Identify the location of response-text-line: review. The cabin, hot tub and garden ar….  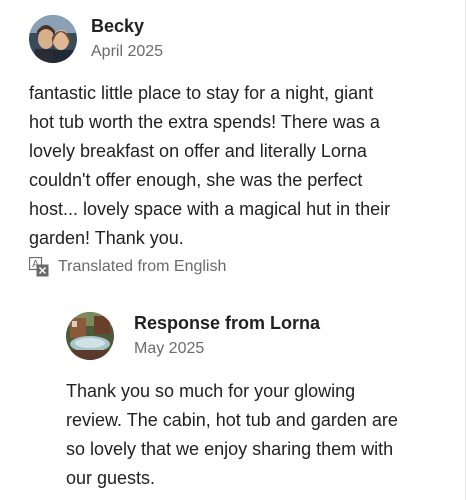
(232, 420).